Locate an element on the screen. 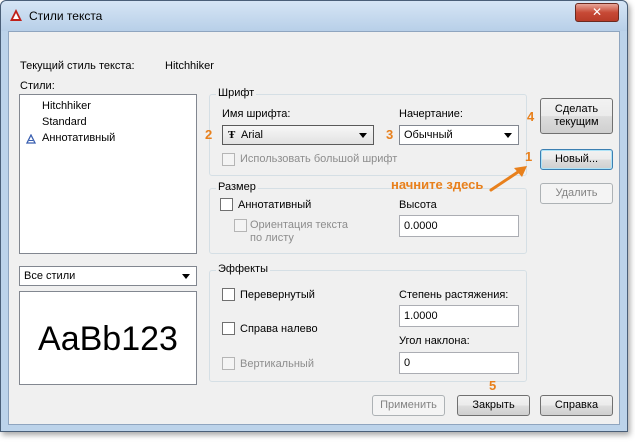 The height and width of the screenshot is (444, 635). width-factor-label: Степень растяжения: is located at coordinates (454, 295).